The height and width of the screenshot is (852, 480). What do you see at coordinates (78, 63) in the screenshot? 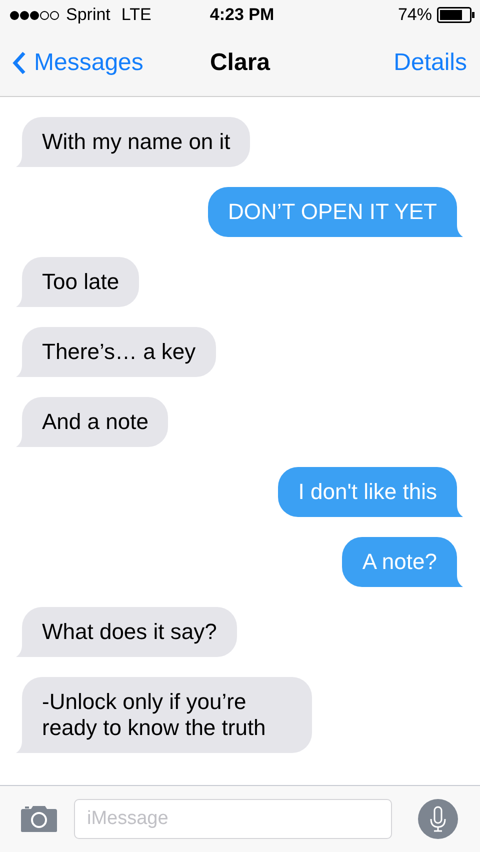
I see `back-button: Messages` at bounding box center [78, 63].